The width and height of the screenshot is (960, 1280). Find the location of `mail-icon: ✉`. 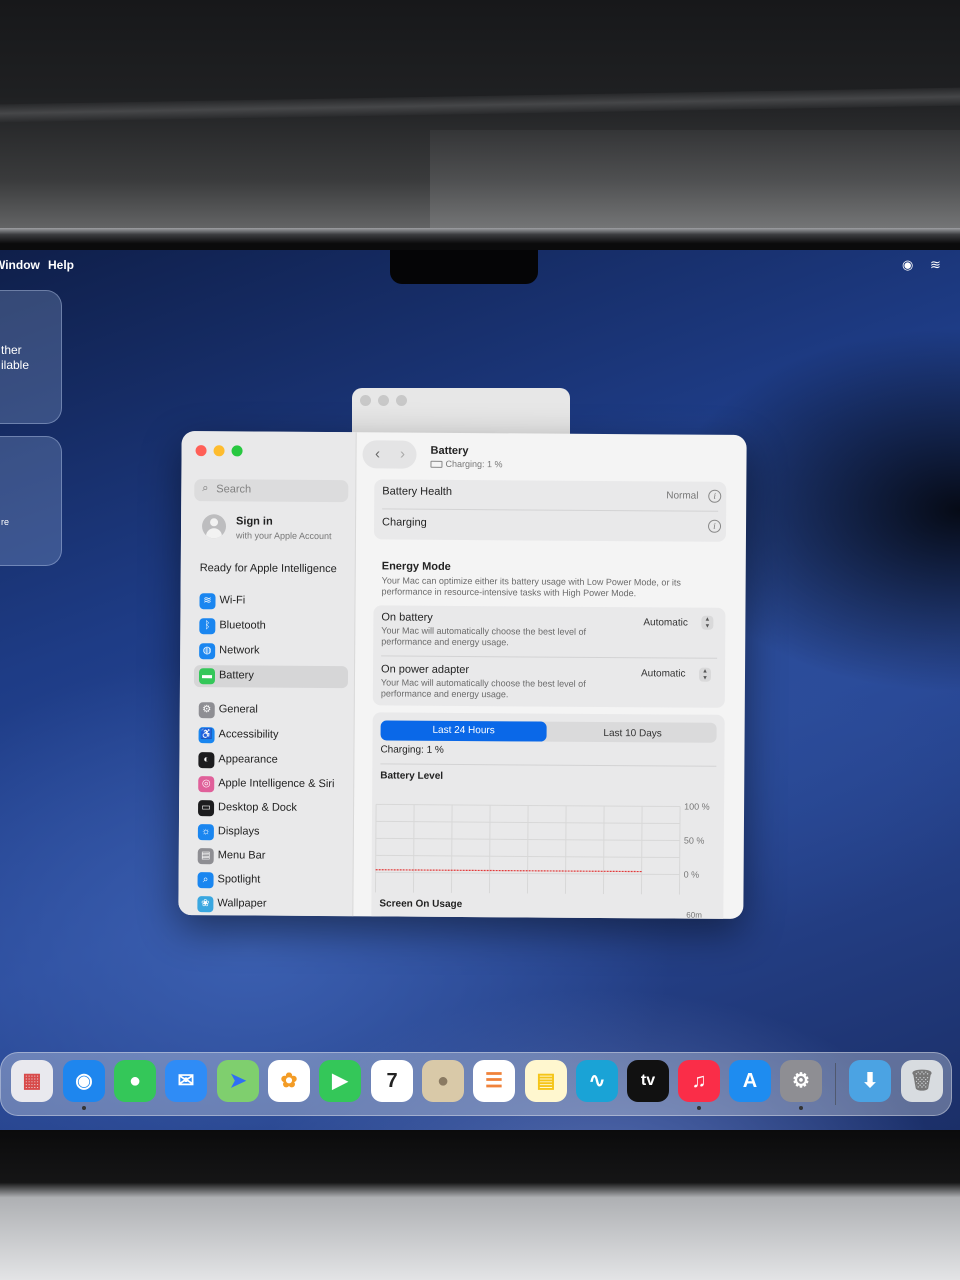

mail-icon: ✉ is located at coordinates (186, 1081).